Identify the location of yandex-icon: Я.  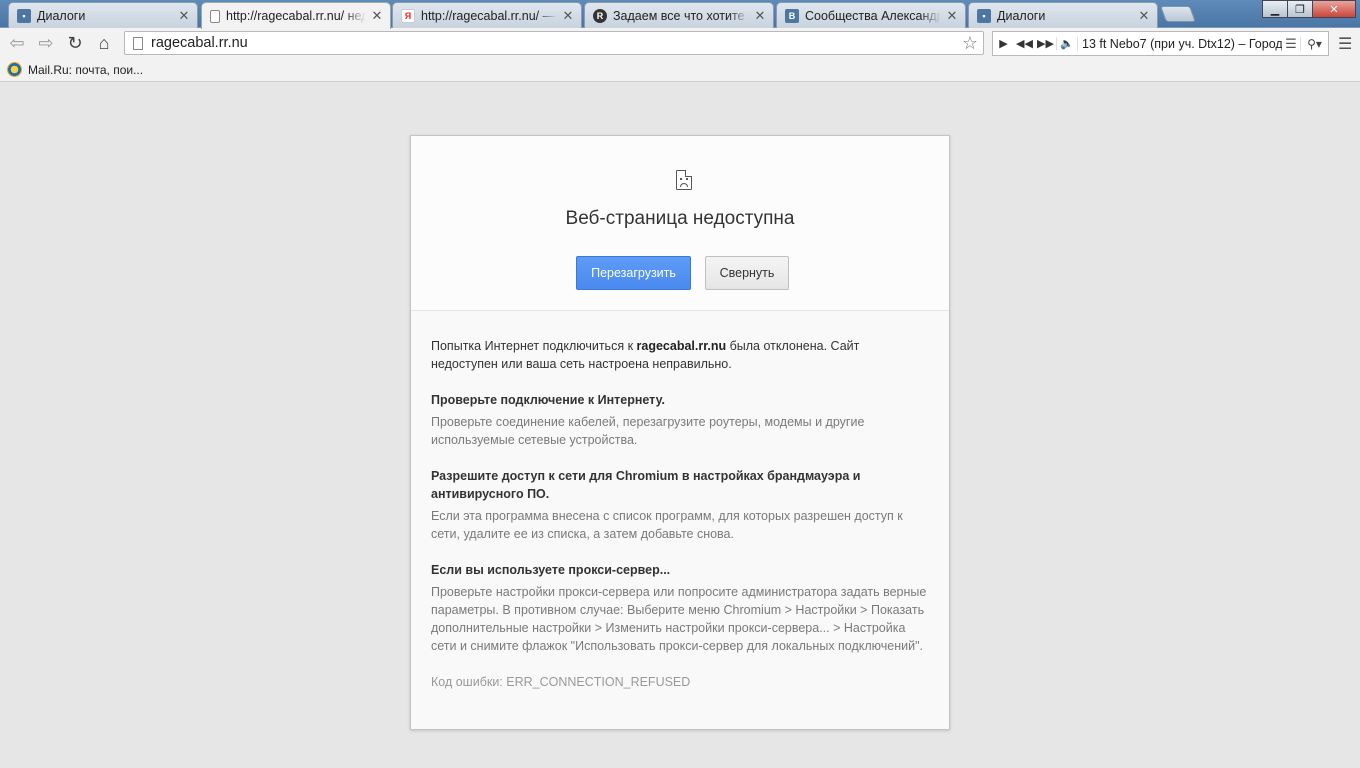
(408, 15).